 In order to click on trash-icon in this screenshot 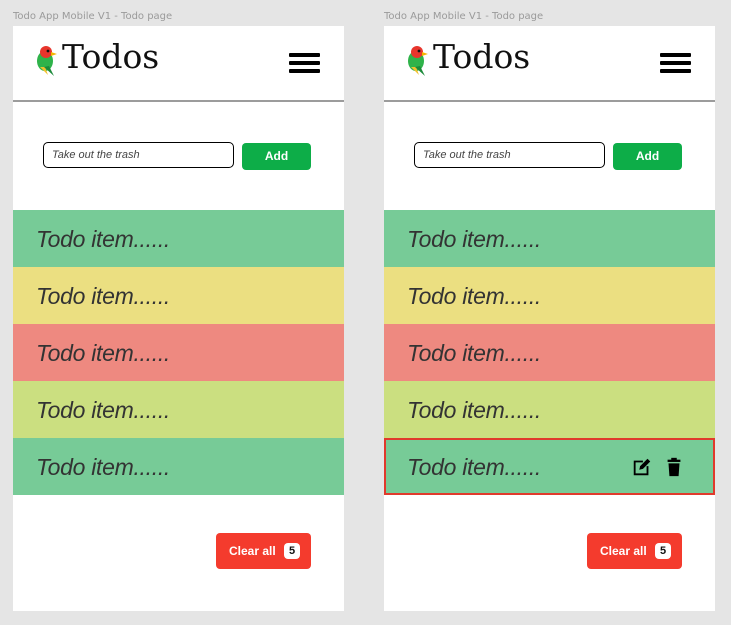, I will do `click(674, 467)`.